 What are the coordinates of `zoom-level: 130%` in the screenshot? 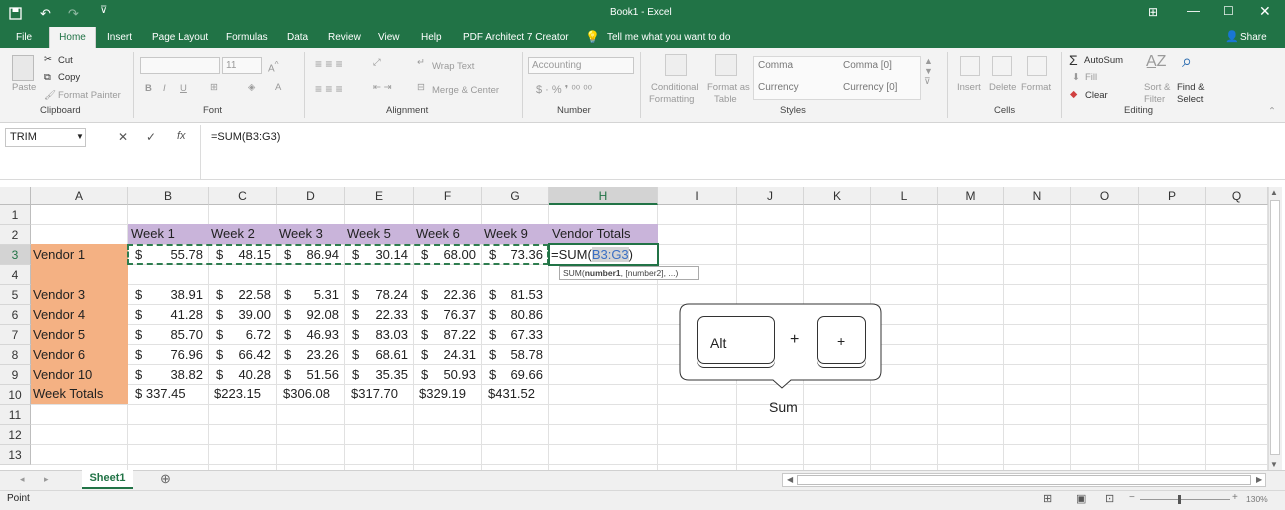 It's located at (1257, 499).